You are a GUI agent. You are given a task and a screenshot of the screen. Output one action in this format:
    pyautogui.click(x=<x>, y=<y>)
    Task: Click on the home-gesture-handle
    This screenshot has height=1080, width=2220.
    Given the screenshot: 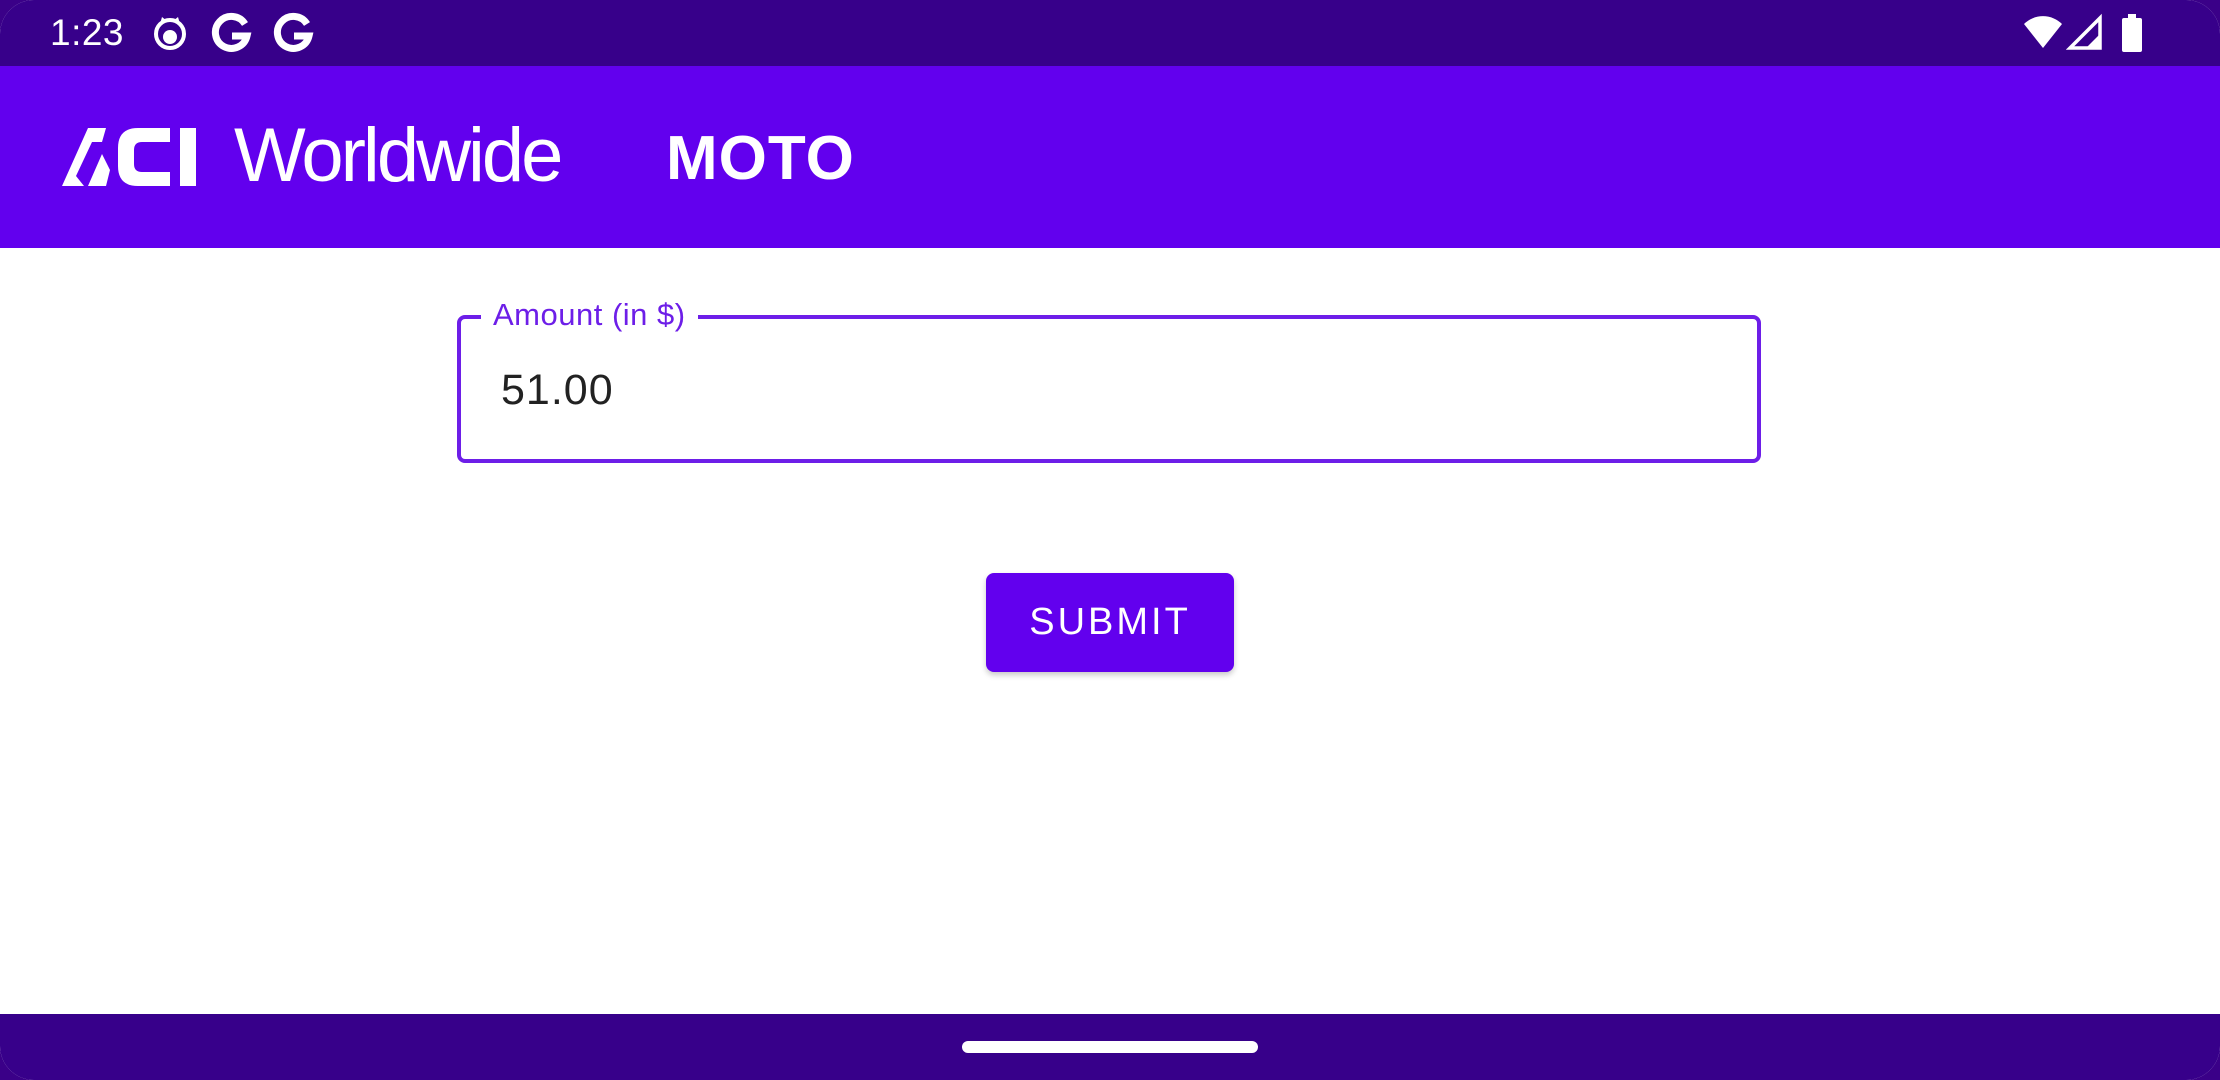 What is the action you would take?
    pyautogui.click(x=1110, y=1047)
    